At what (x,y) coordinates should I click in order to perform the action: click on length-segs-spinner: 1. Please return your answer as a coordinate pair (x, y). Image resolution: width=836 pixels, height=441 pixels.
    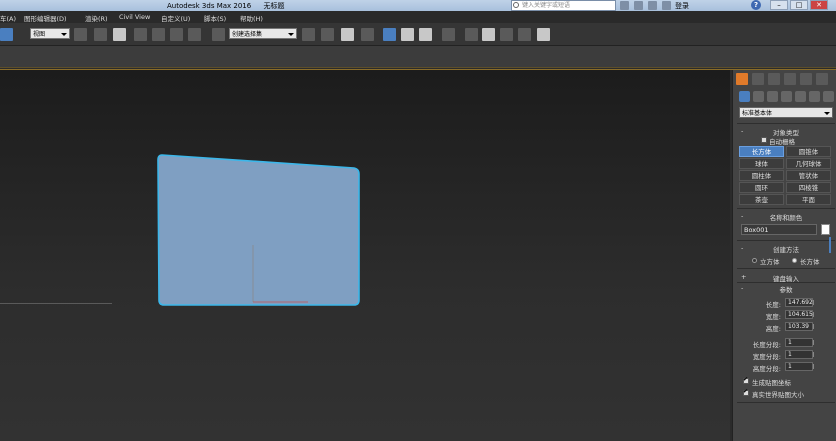
    Looking at the image, I should click on (799, 342).